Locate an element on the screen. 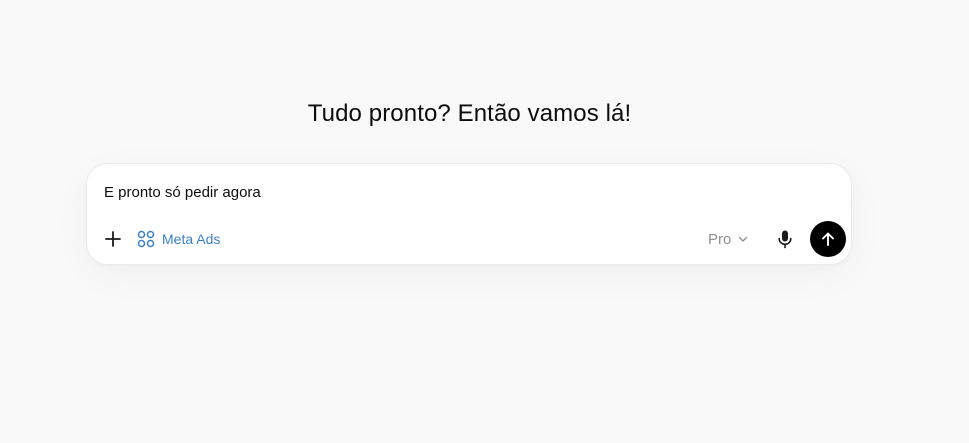 The height and width of the screenshot is (443, 969). add-attachment-button is located at coordinates (113, 239).